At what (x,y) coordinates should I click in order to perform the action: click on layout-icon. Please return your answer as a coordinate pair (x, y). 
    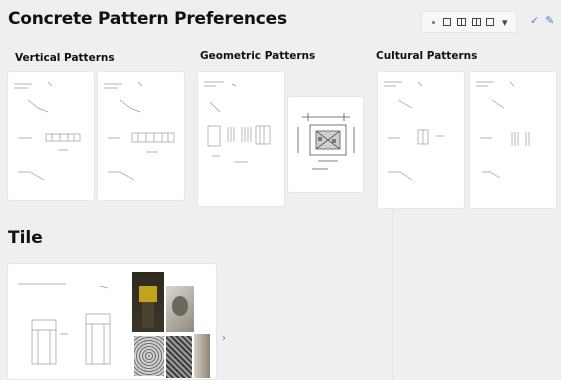
    Looking at the image, I should click on (490, 22).